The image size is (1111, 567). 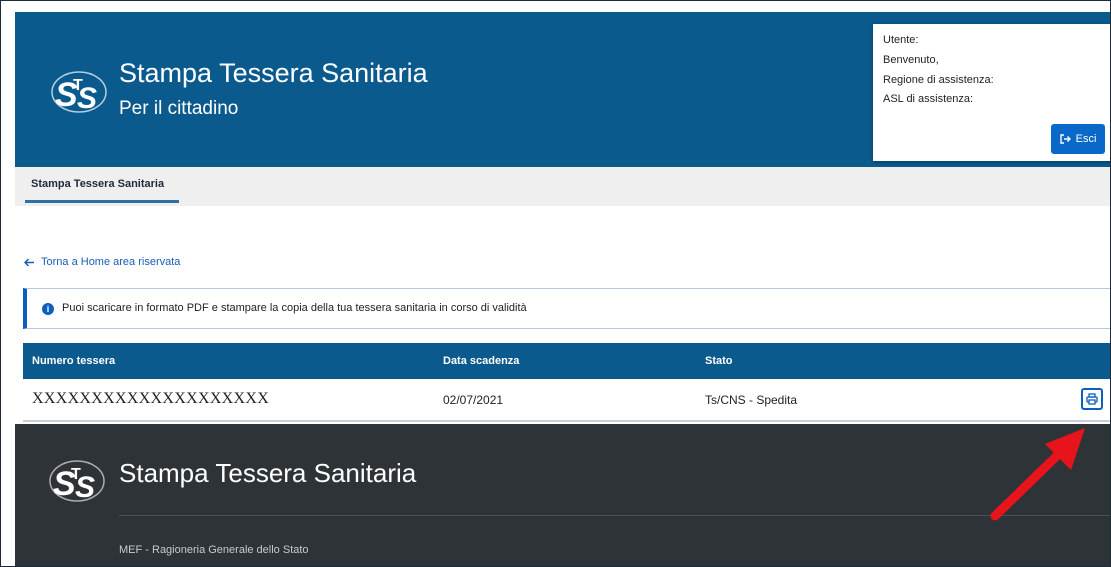 What do you see at coordinates (614, 515) in the screenshot?
I see `footer-divider` at bounding box center [614, 515].